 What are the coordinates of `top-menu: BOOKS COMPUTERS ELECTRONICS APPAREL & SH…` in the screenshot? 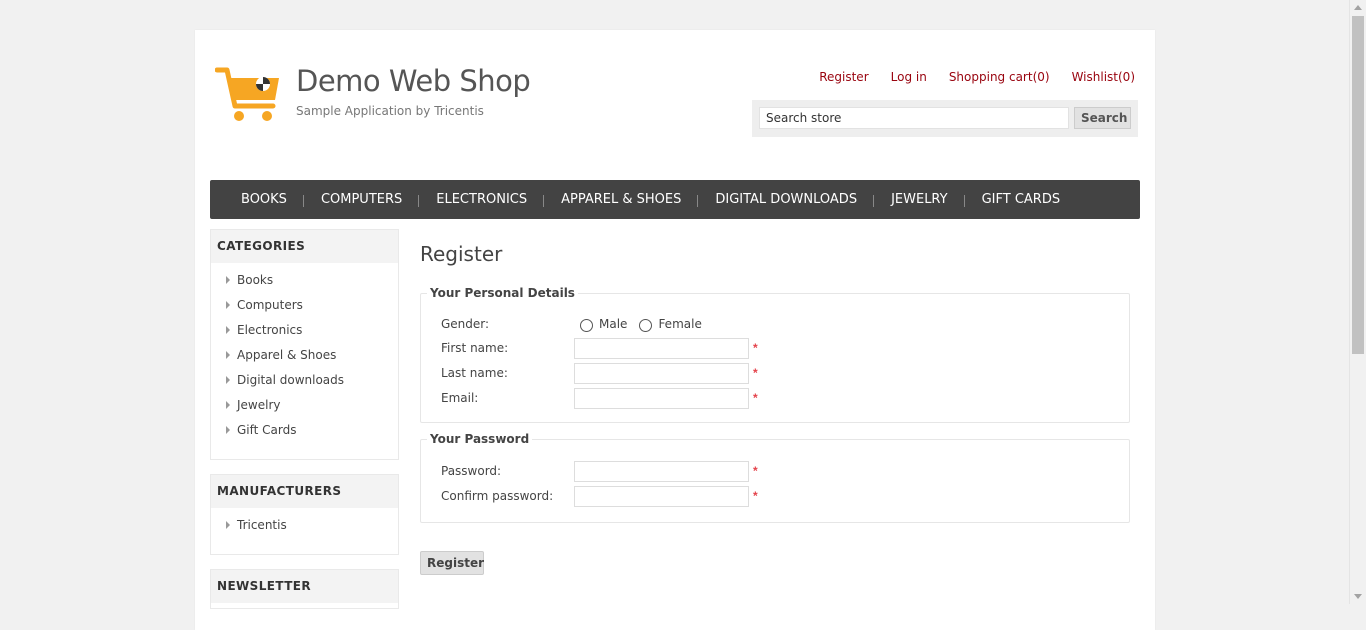 It's located at (675, 199).